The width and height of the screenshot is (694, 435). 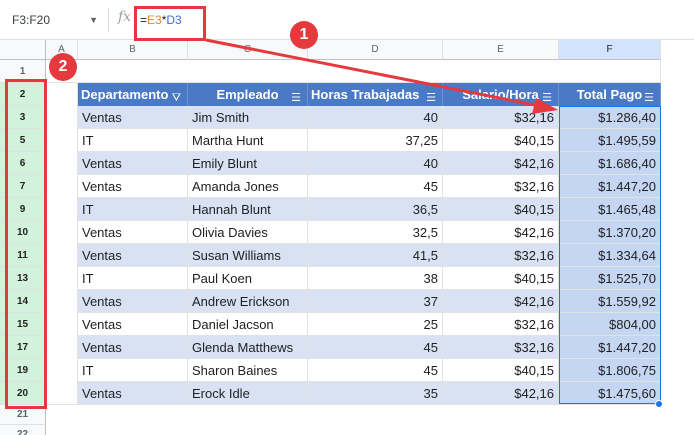 I want to click on annotation-badge-1: 1, so click(x=304, y=35).